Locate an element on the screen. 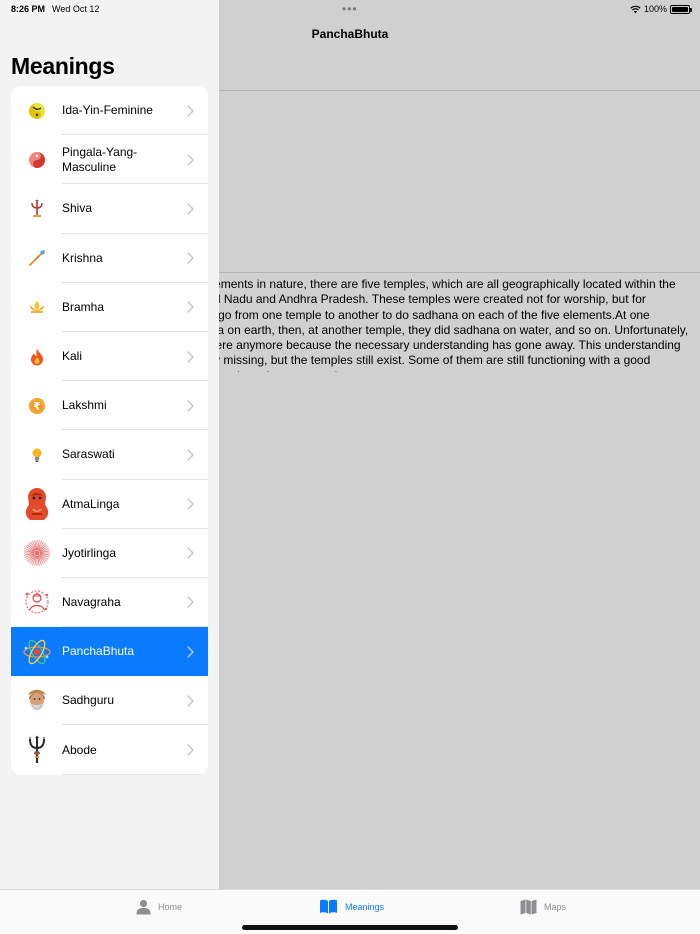 The height and width of the screenshot is (934, 700). flute-icon is located at coordinates (36, 258).